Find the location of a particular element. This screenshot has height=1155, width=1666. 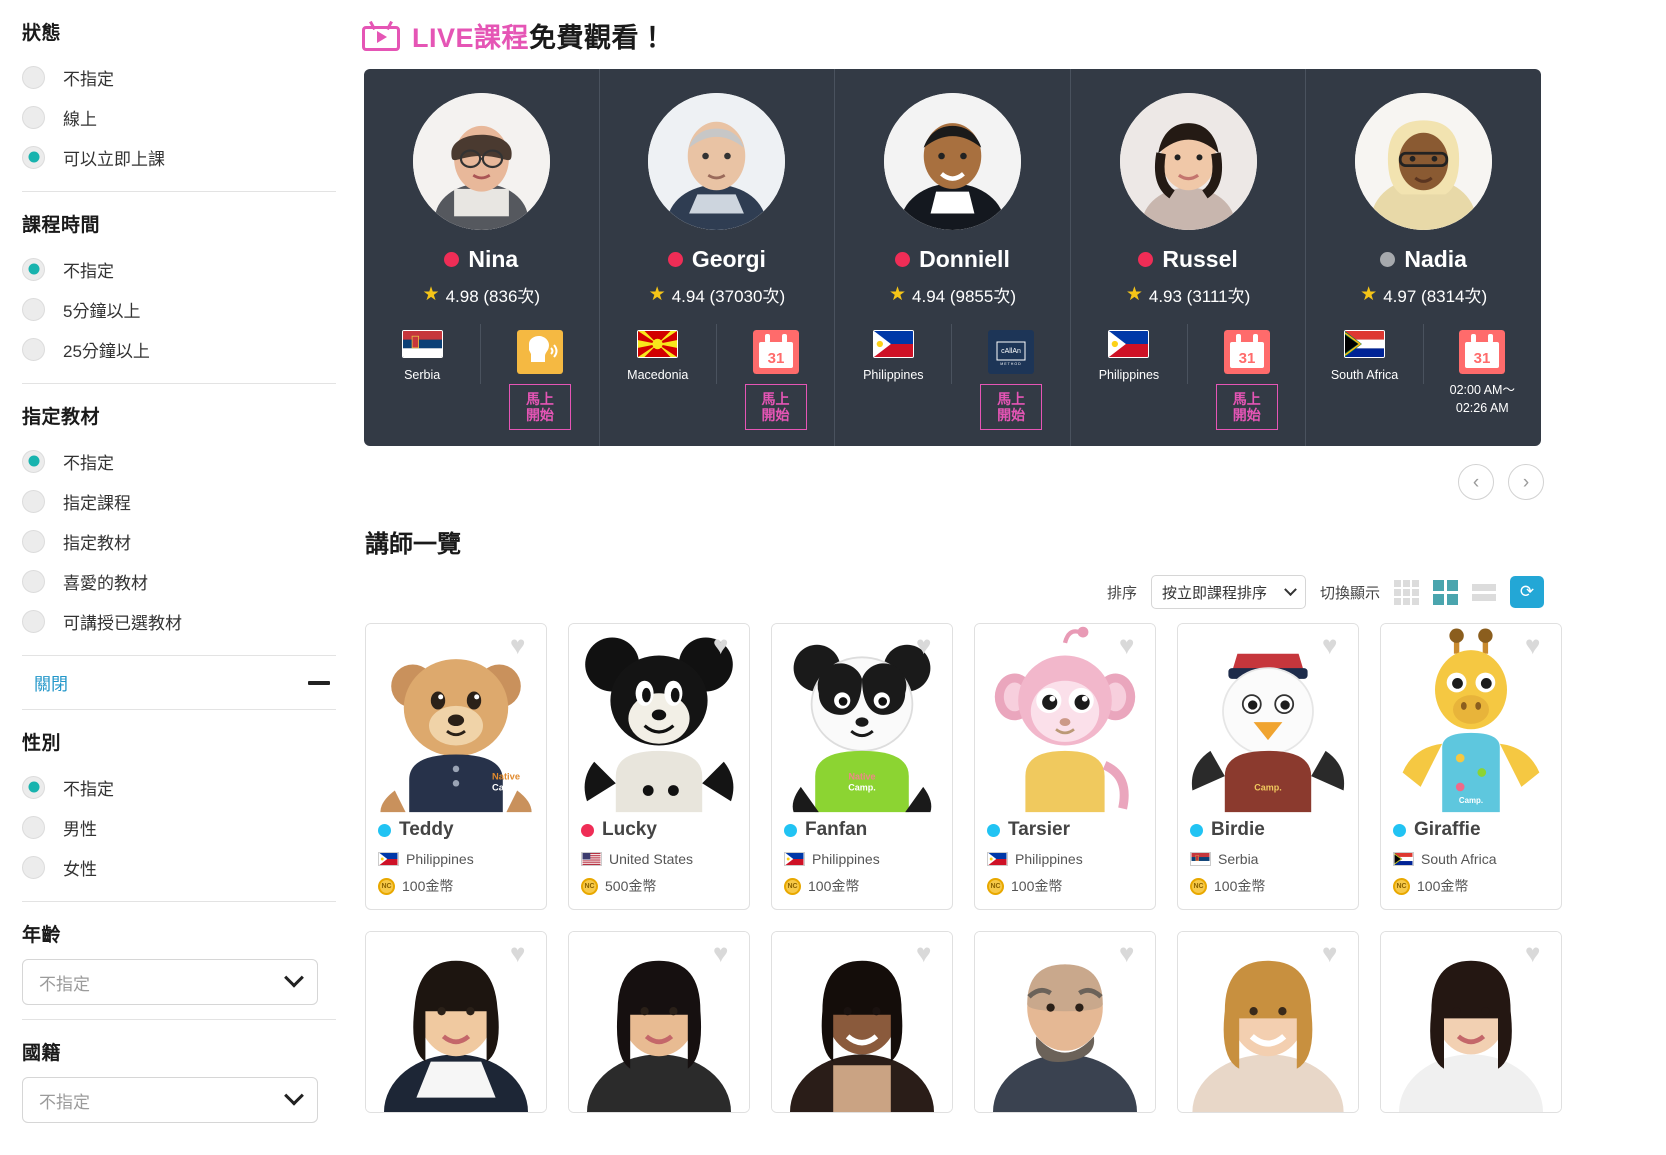

radio-status-1: 線上 is located at coordinates (179, 117).